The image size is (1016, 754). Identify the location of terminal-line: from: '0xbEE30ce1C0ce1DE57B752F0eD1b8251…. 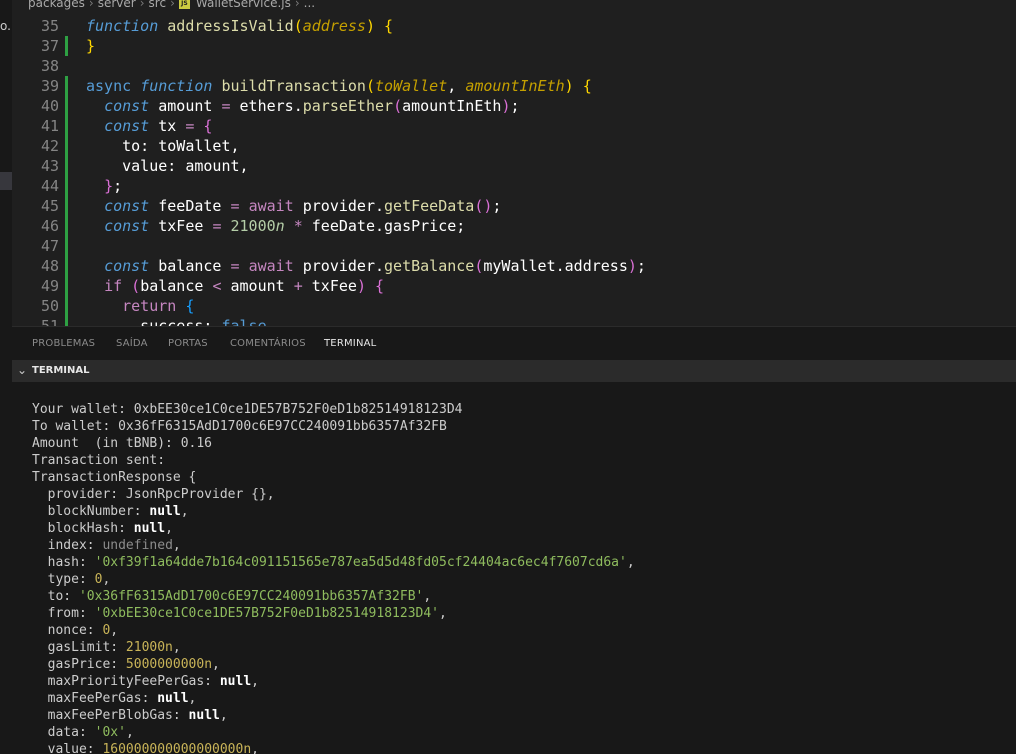
(239, 613).